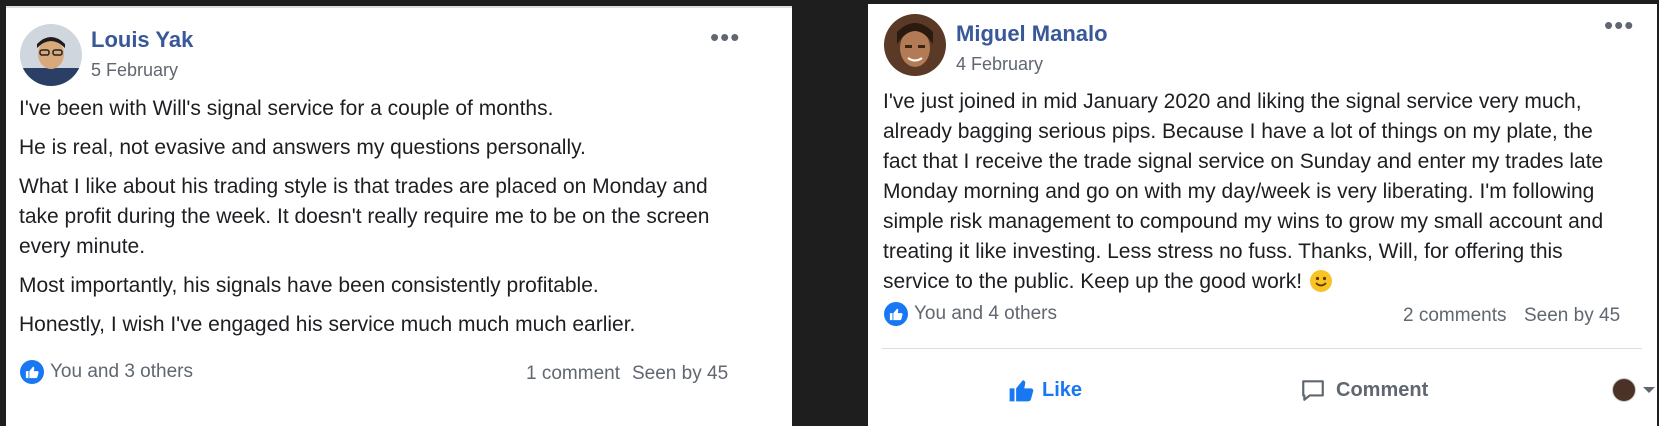 Image resolution: width=1659 pixels, height=426 pixels. I want to click on reactions-summary: You and 4 others, so click(970, 314).